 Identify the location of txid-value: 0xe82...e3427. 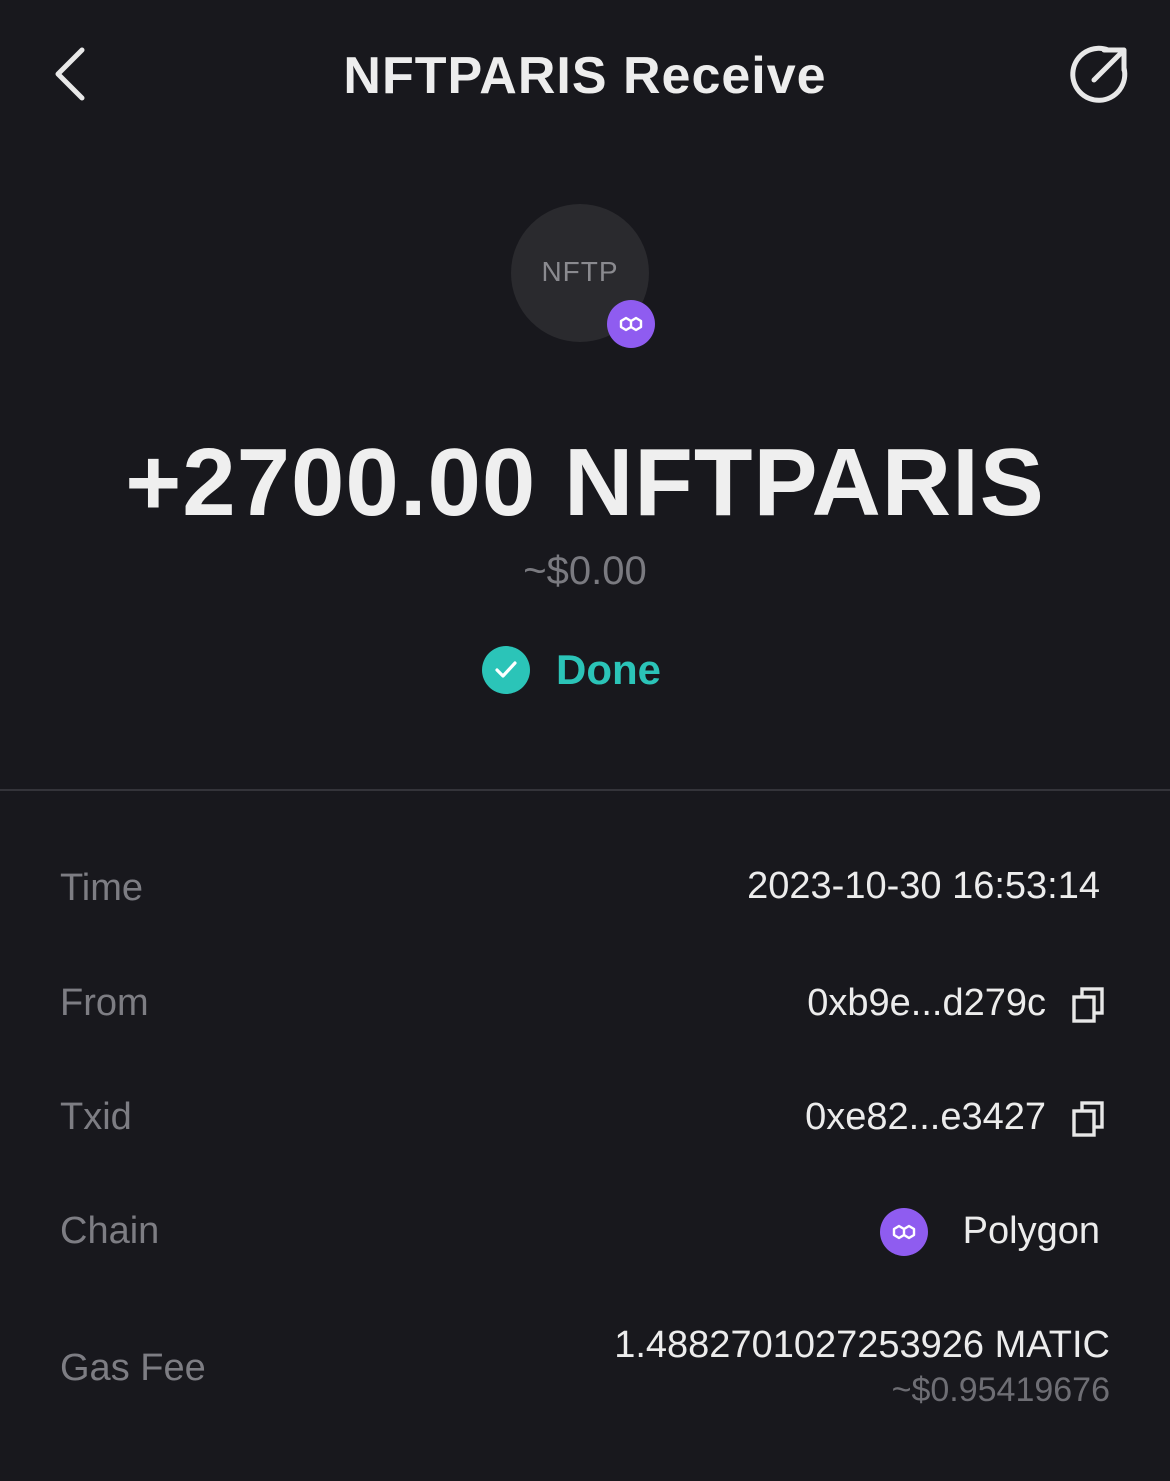
(925, 1117).